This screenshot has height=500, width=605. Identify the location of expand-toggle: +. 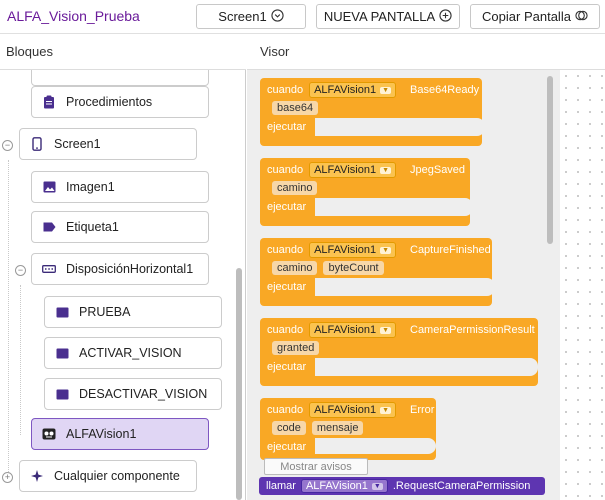
(7, 477).